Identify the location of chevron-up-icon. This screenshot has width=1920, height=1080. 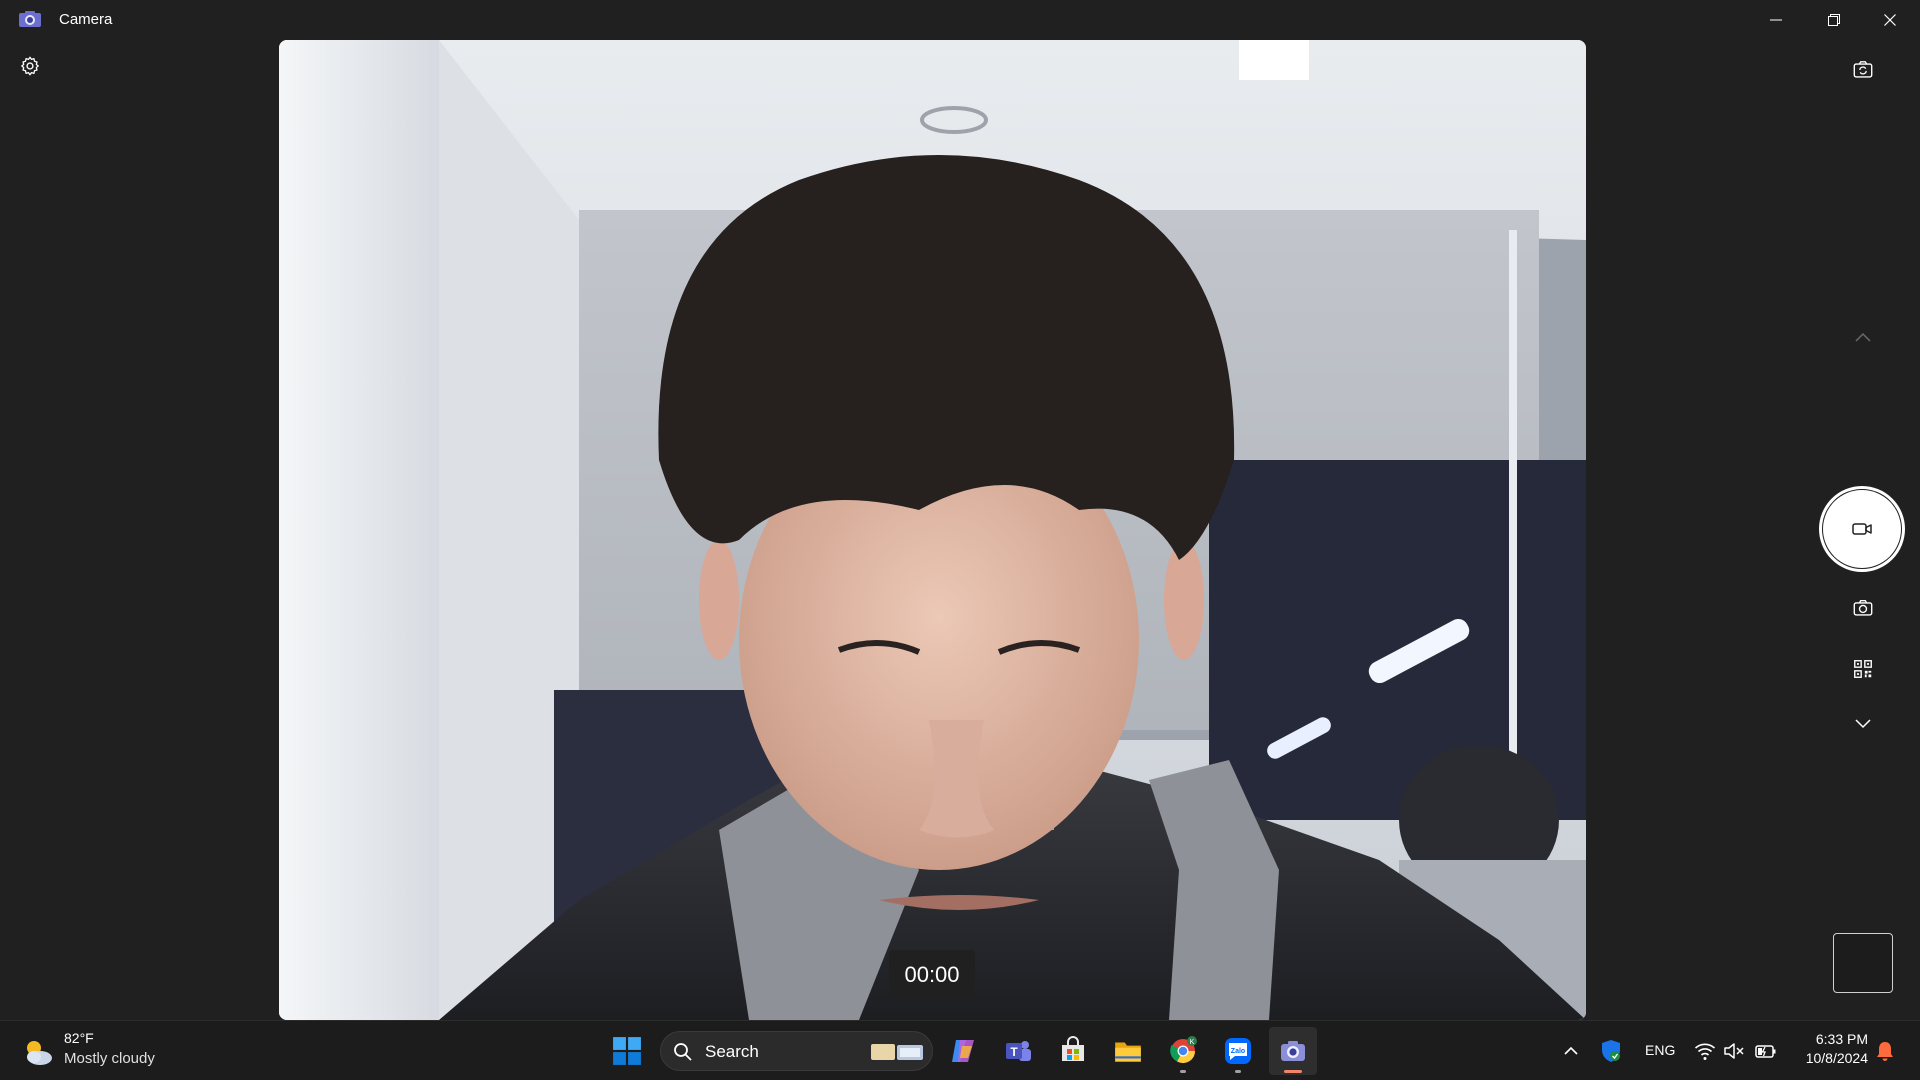
(1863, 337).